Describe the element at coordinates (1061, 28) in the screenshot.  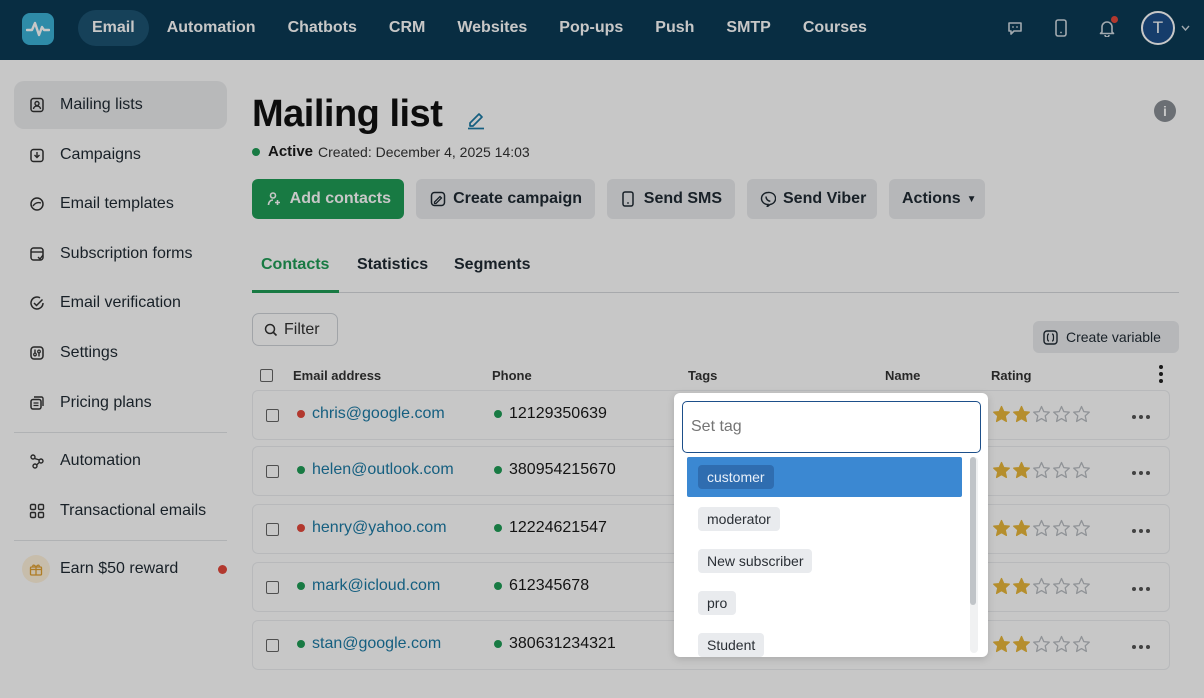
I see `mobile-icon` at that location.